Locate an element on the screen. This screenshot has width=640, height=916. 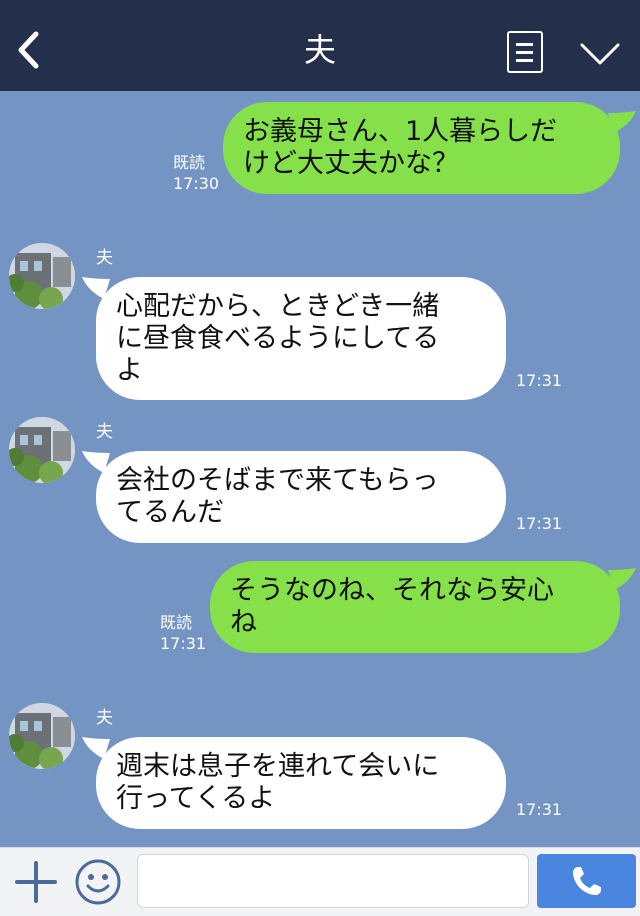
chat-header: 夫 is located at coordinates (320, 45).